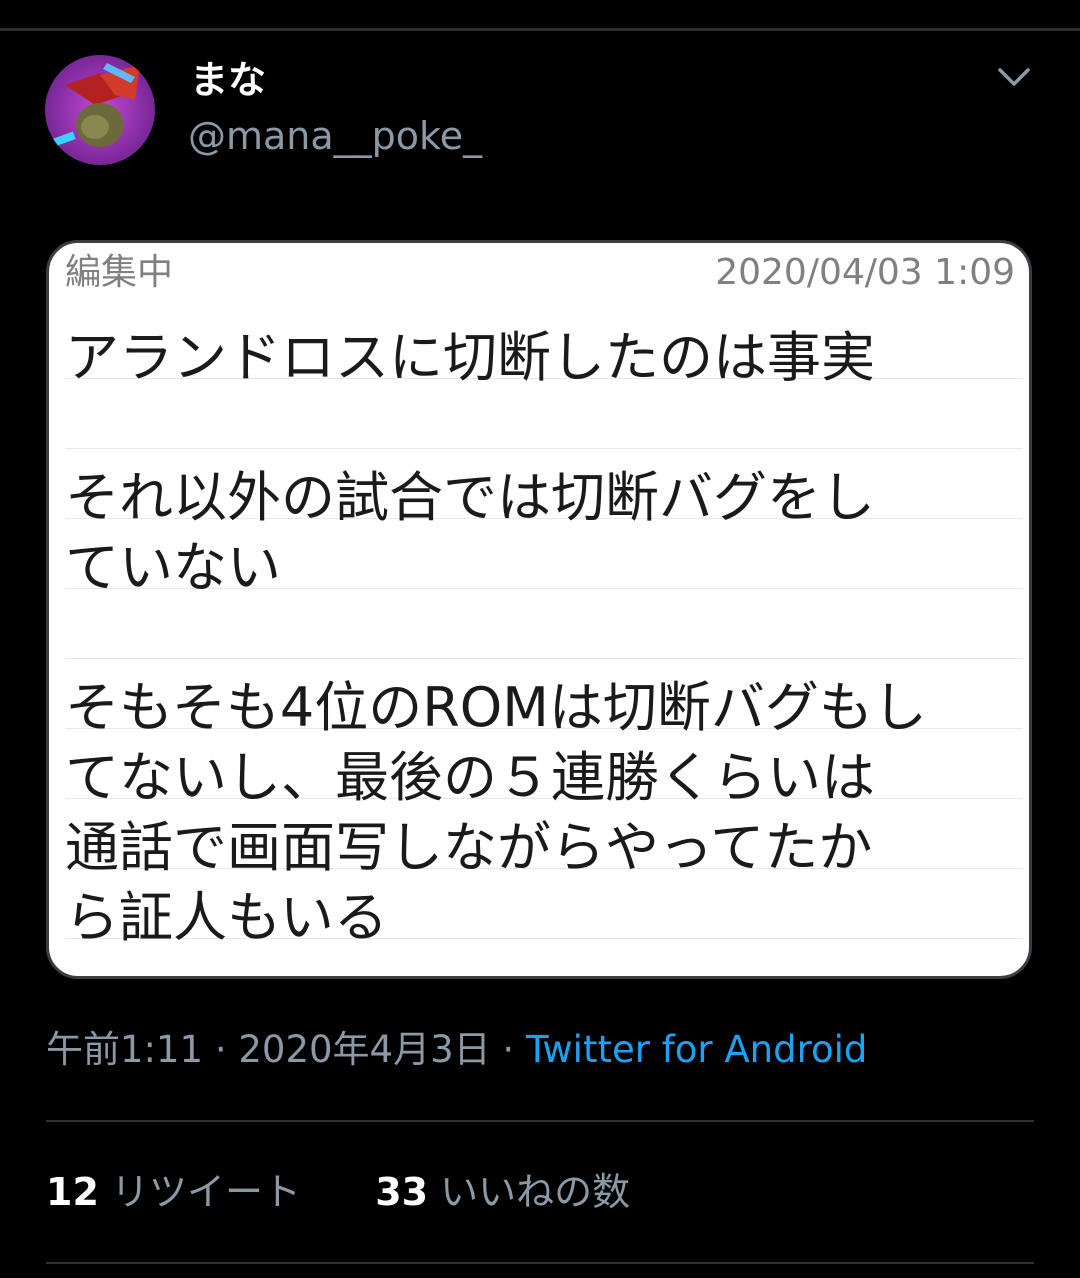 This screenshot has height=1278, width=1080. Describe the element at coordinates (696, 1049) in the screenshot. I see `tweet-source-link: Twitter for Android` at that location.